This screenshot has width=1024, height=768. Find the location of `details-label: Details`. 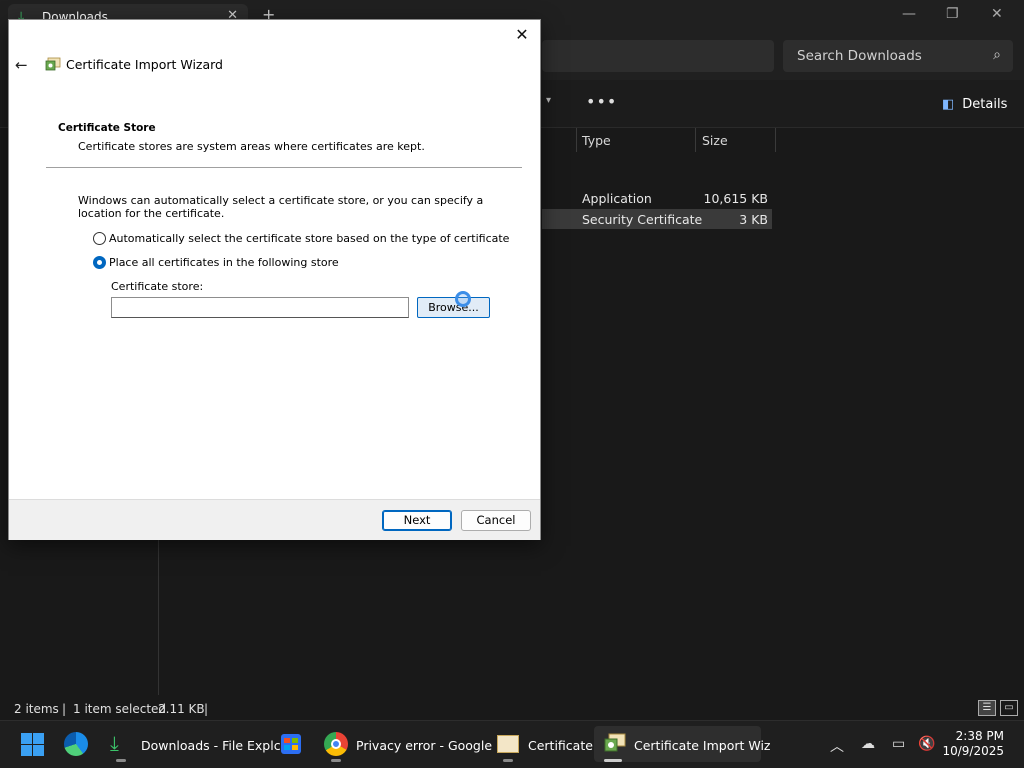

details-label: Details is located at coordinates (985, 104).